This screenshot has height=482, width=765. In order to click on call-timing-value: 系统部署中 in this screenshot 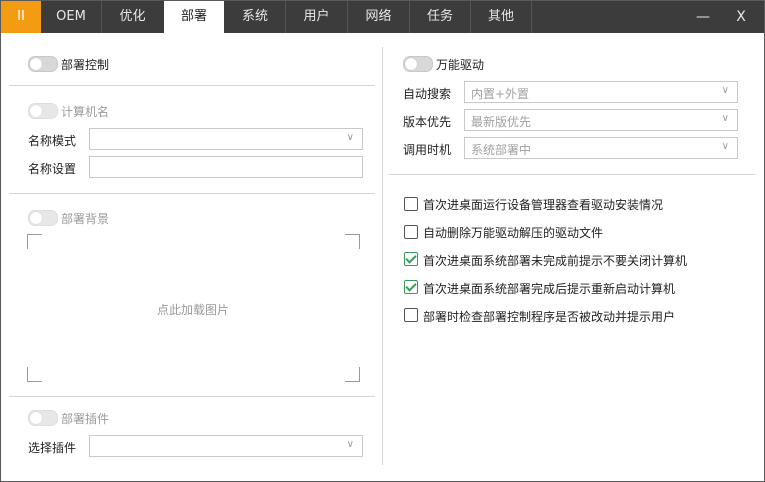, I will do `click(501, 150)`.